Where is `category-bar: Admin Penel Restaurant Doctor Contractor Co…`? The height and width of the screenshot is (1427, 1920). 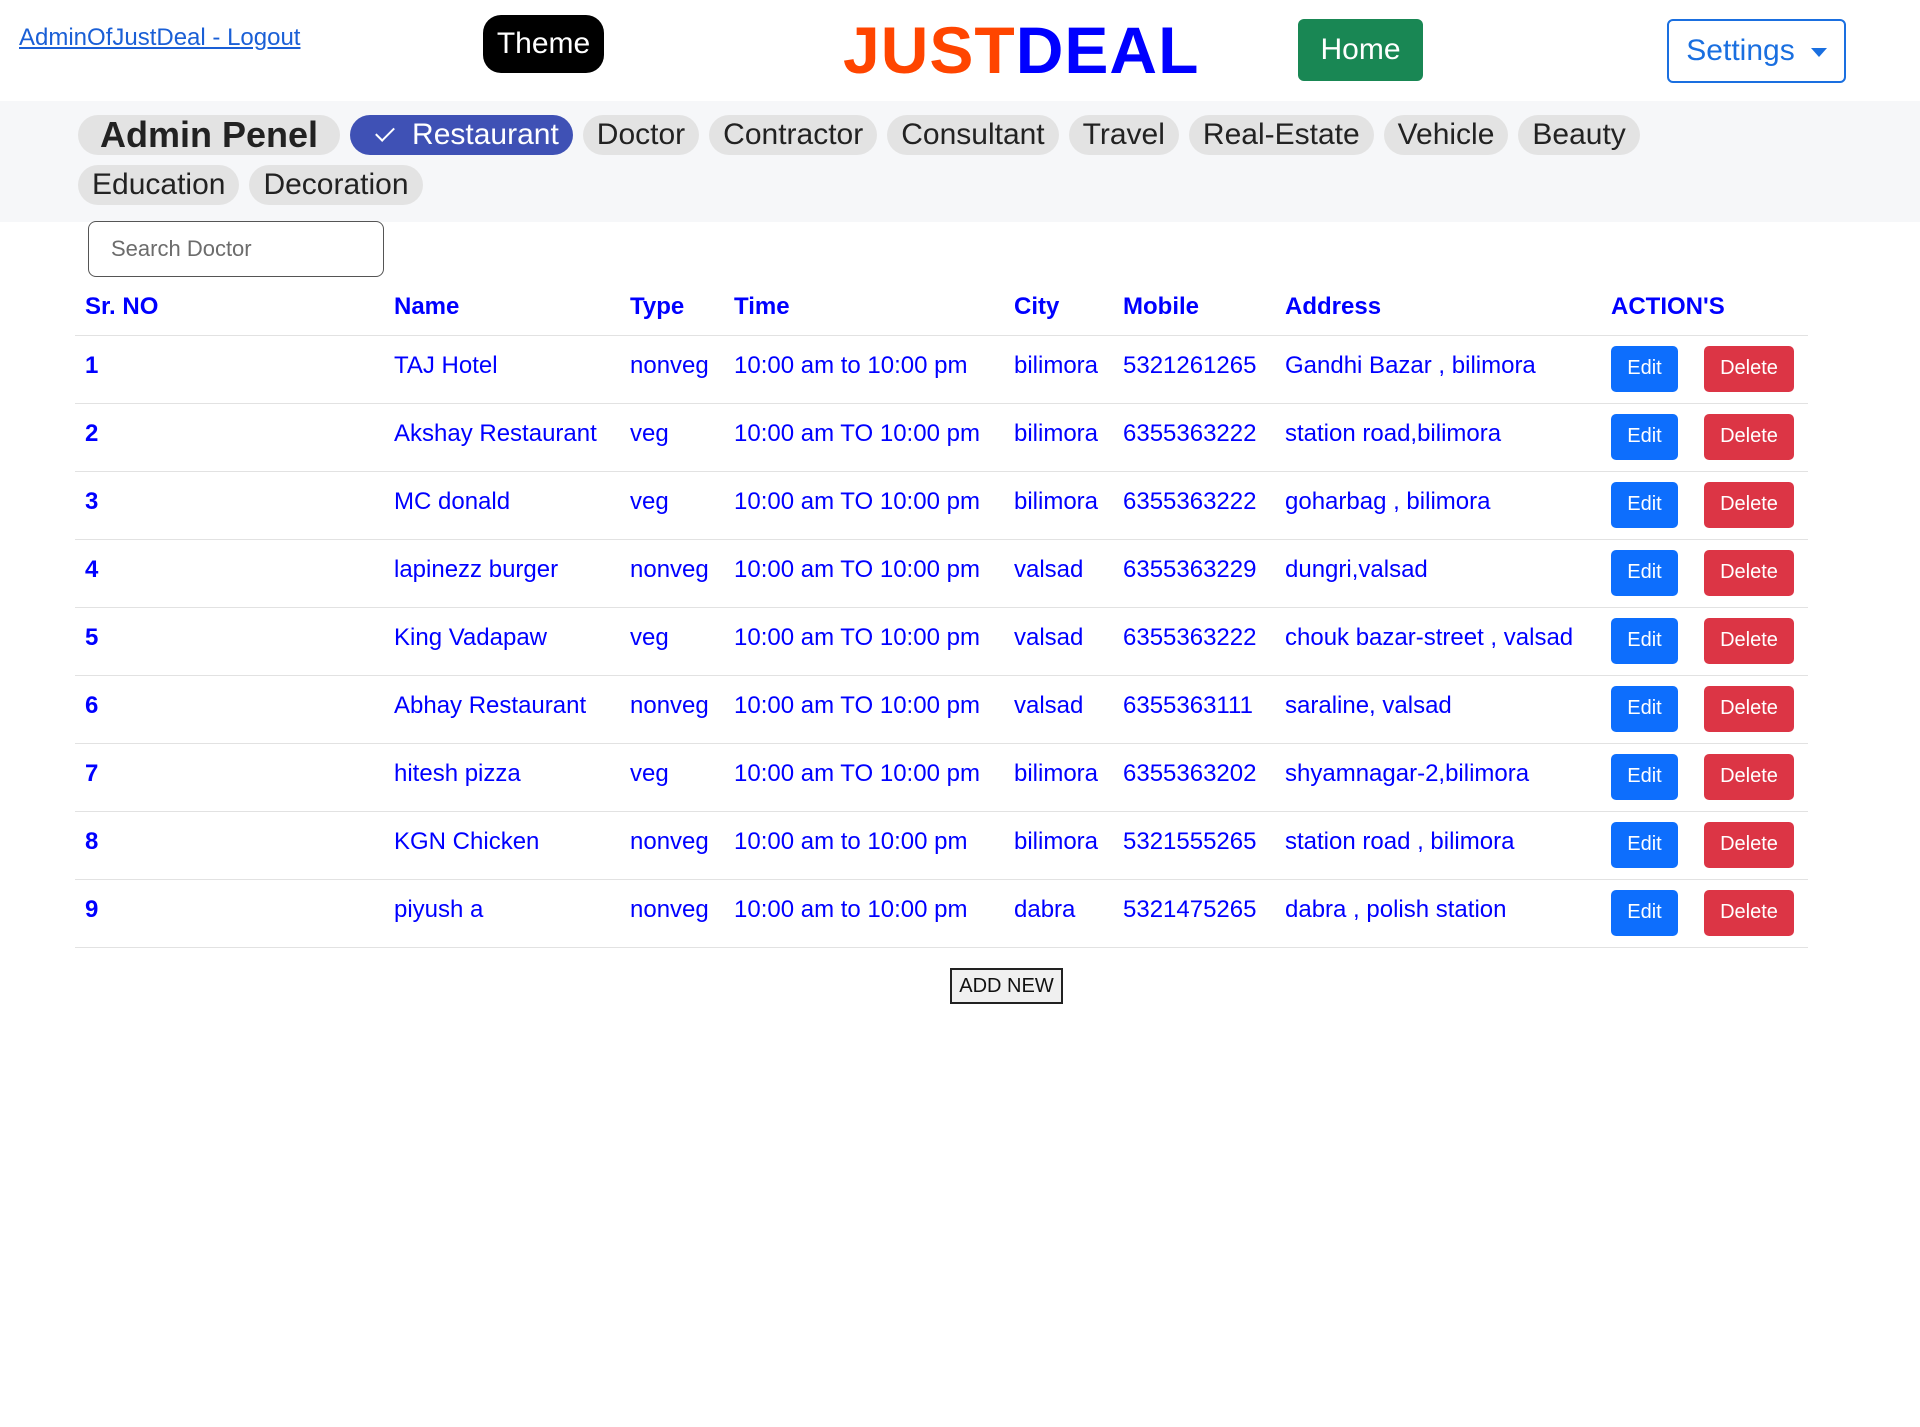 category-bar: Admin Penel Restaurant Doctor Contractor Co… is located at coordinates (960, 161).